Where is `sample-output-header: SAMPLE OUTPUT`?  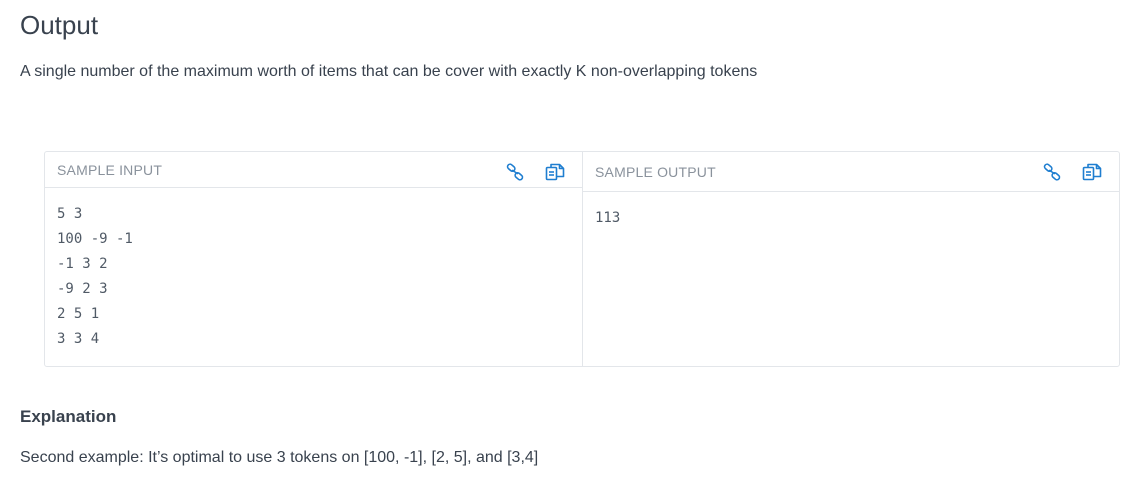 sample-output-header: SAMPLE OUTPUT is located at coordinates (851, 172).